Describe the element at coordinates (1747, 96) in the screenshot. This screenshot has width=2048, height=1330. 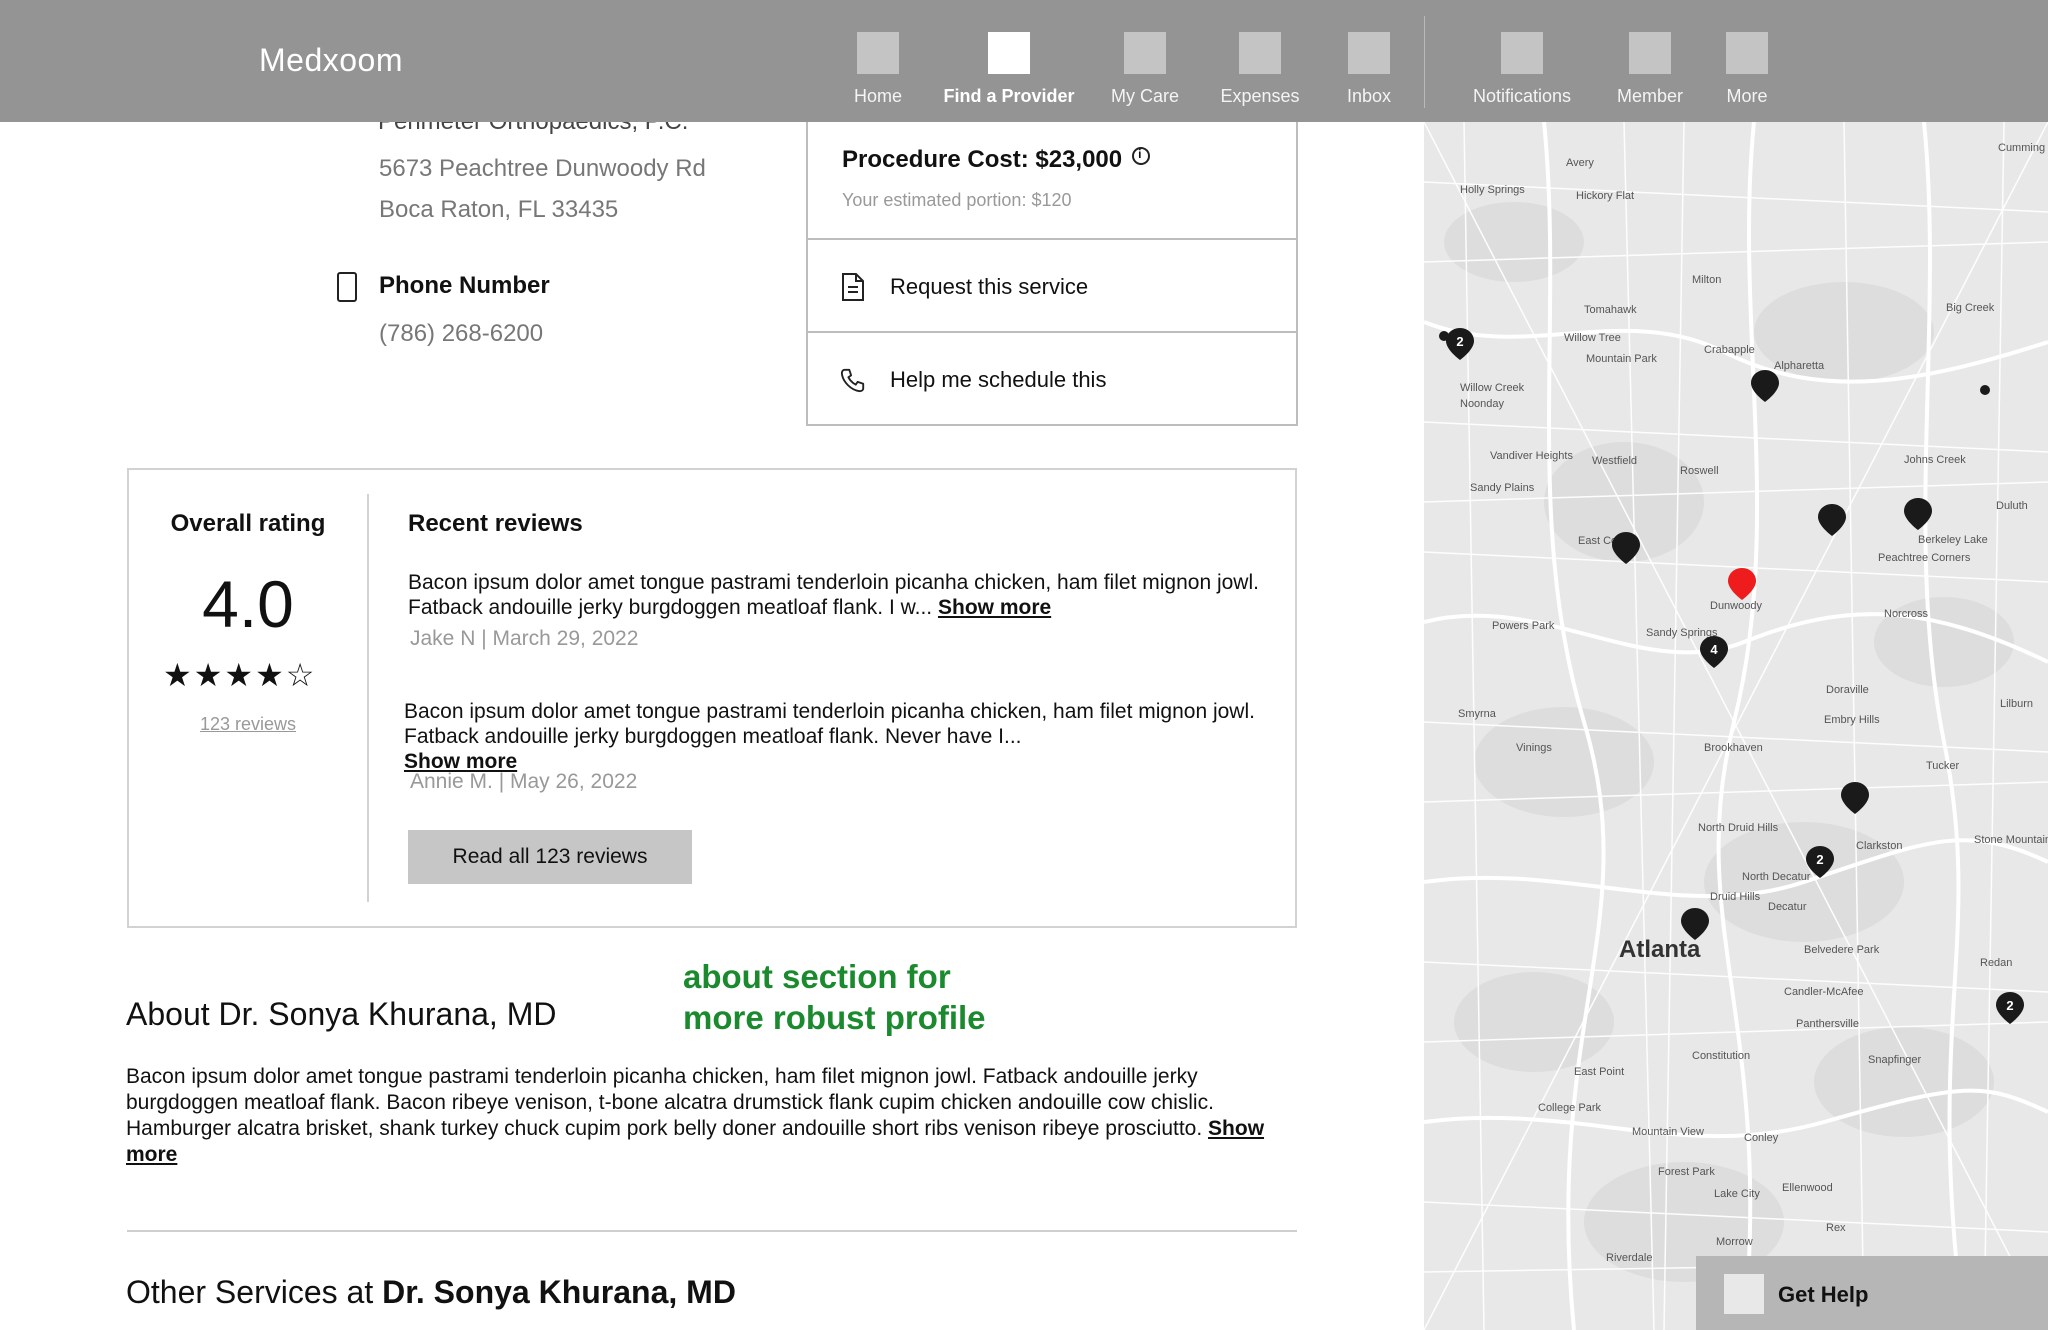
I see `nav-item-label: More` at that location.